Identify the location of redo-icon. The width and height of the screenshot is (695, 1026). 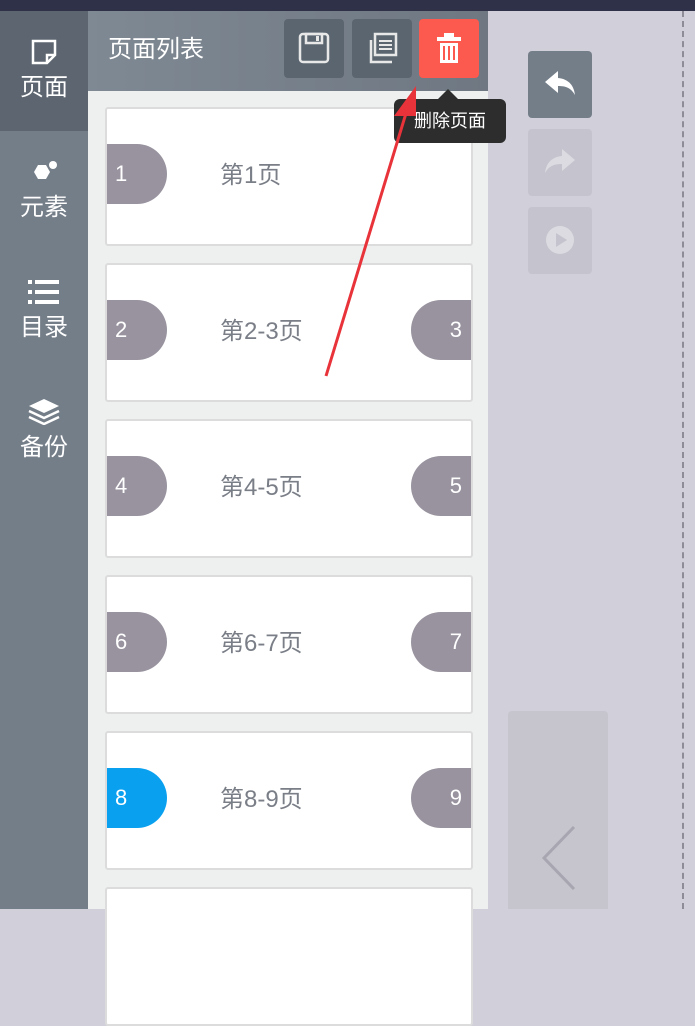
(560, 161).